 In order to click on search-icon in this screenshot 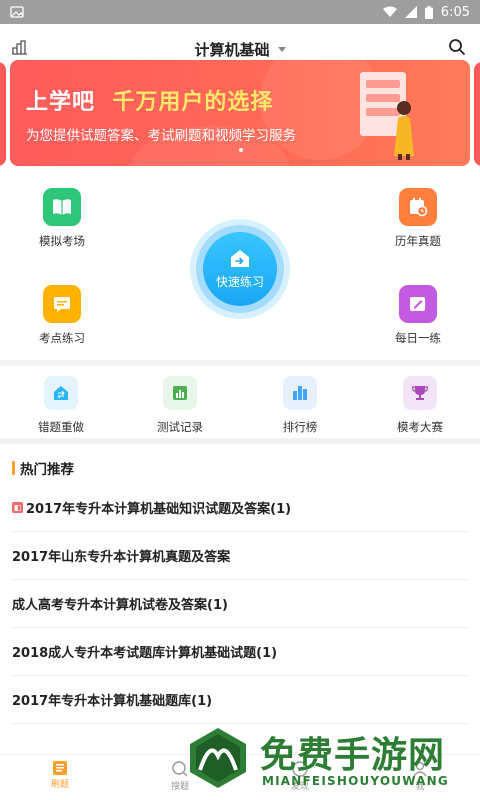, I will do `click(457, 47)`.